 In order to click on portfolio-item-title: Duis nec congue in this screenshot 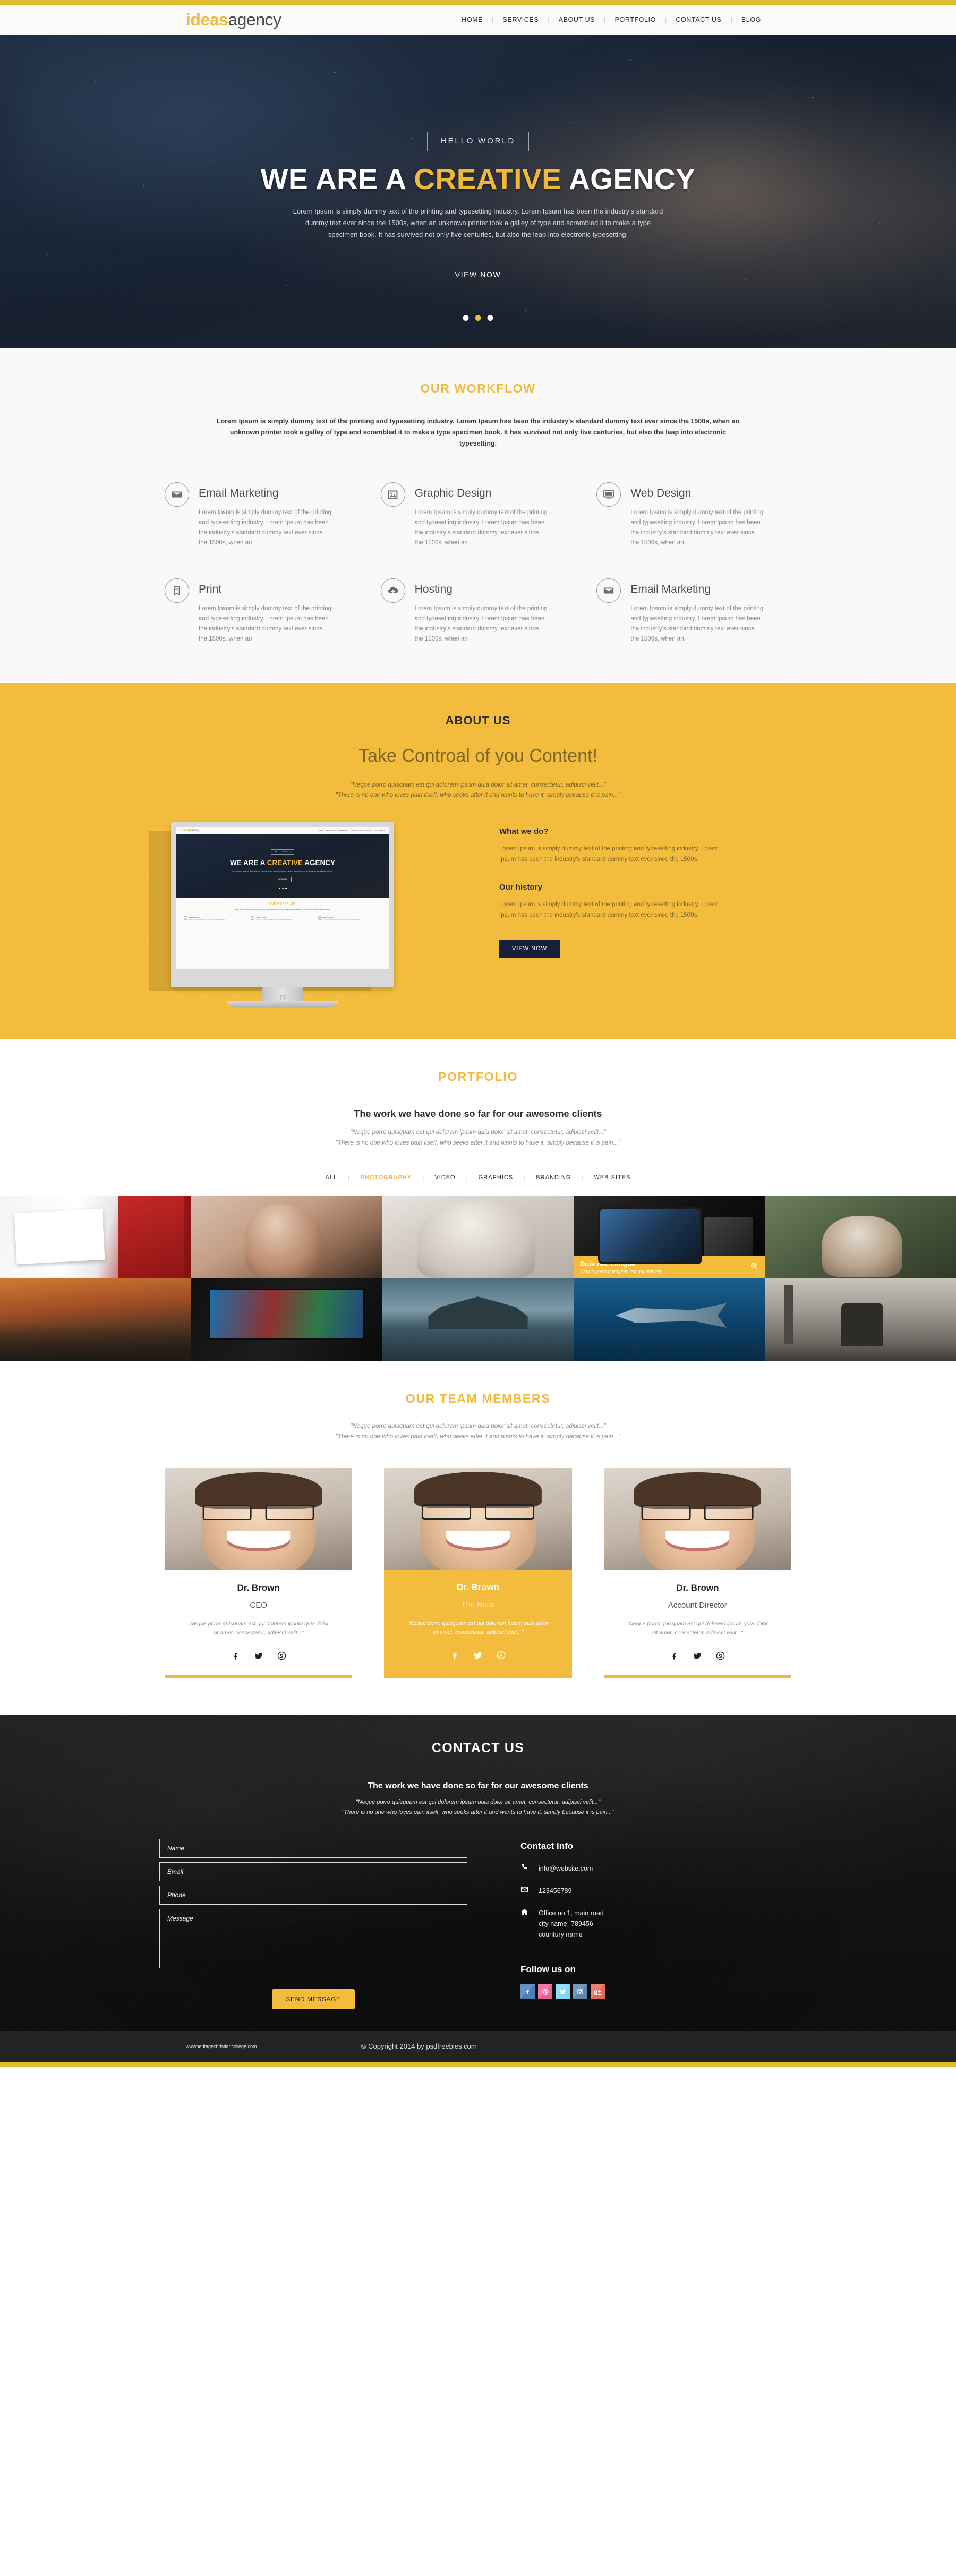, I will do `click(621, 1264)`.